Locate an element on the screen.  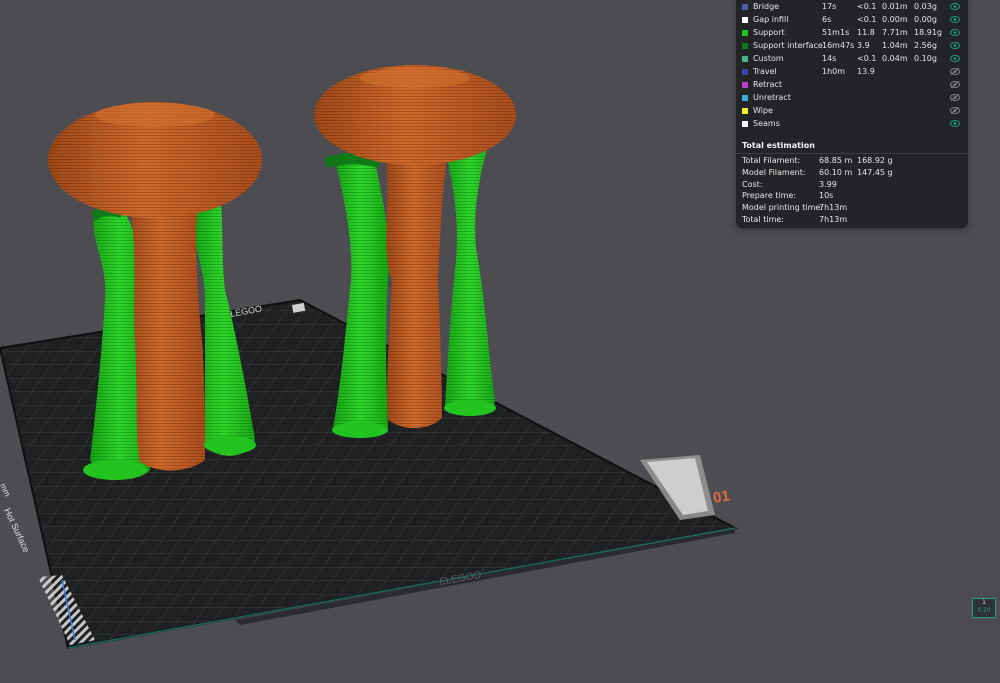
estimation-row: Total Filament: 68.85 m 168.92 g is located at coordinates (853, 161).